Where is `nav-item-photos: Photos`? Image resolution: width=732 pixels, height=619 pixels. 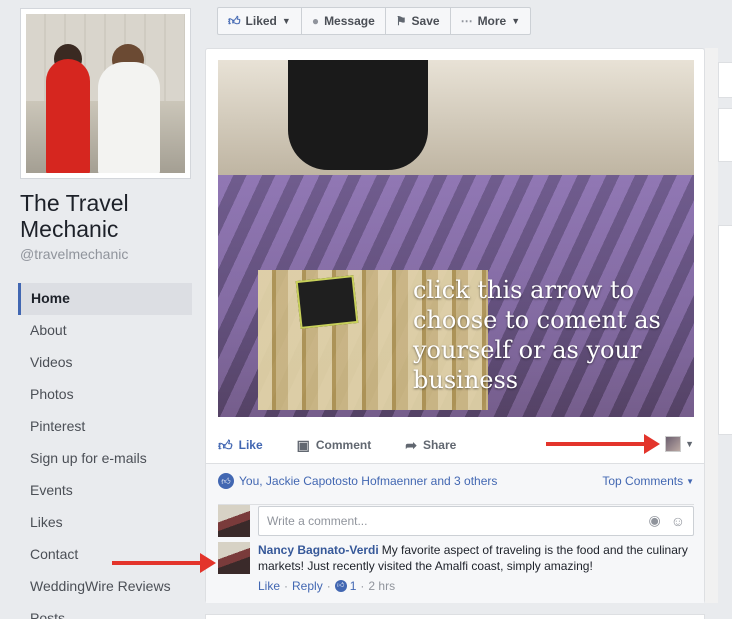
nav-item-photos: Photos is located at coordinates (105, 395).